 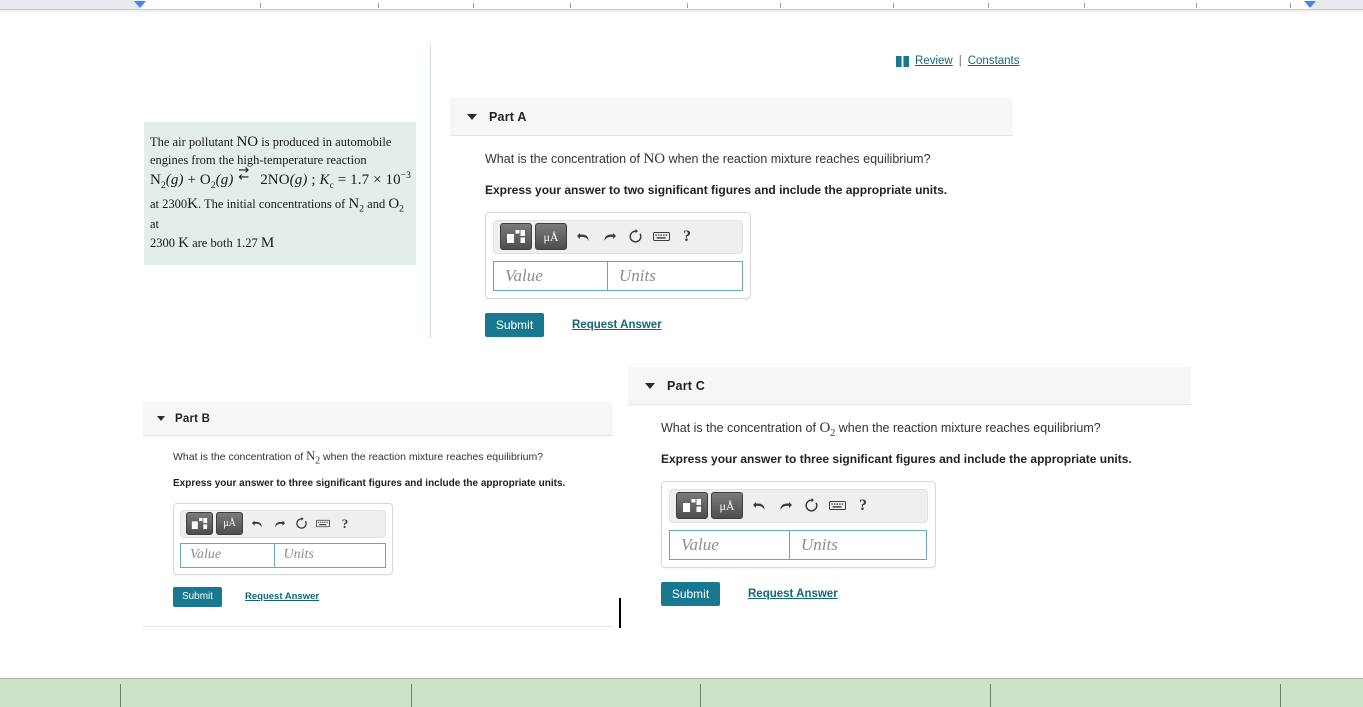 I want to click on part-b-title: Part B, so click(x=193, y=418).